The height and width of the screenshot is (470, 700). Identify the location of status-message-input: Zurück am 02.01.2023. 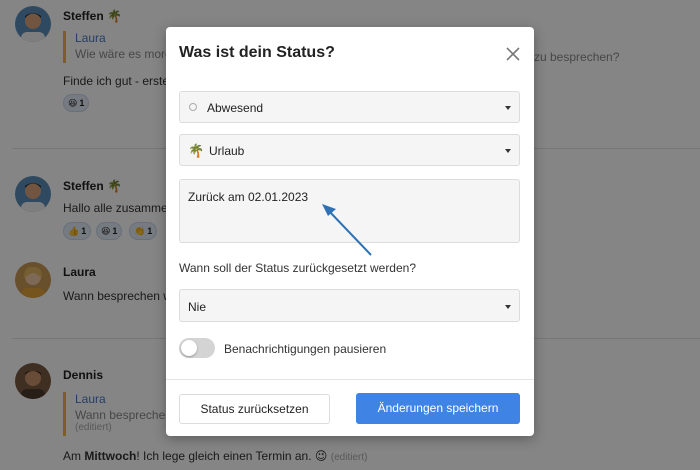
(349, 211).